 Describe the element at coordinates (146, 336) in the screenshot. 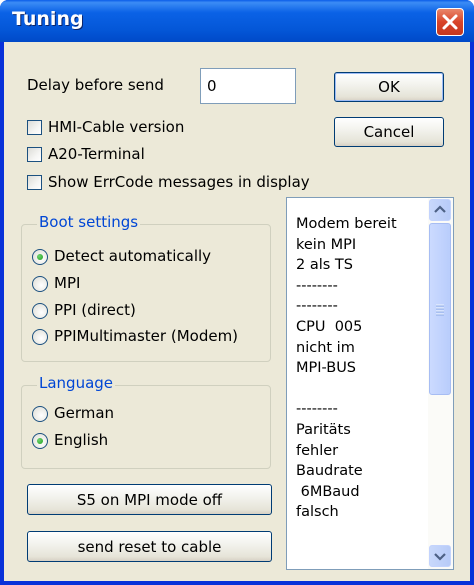

I see `boot-ppimultimaster-label: PPIMultimaster (Modem)` at that location.